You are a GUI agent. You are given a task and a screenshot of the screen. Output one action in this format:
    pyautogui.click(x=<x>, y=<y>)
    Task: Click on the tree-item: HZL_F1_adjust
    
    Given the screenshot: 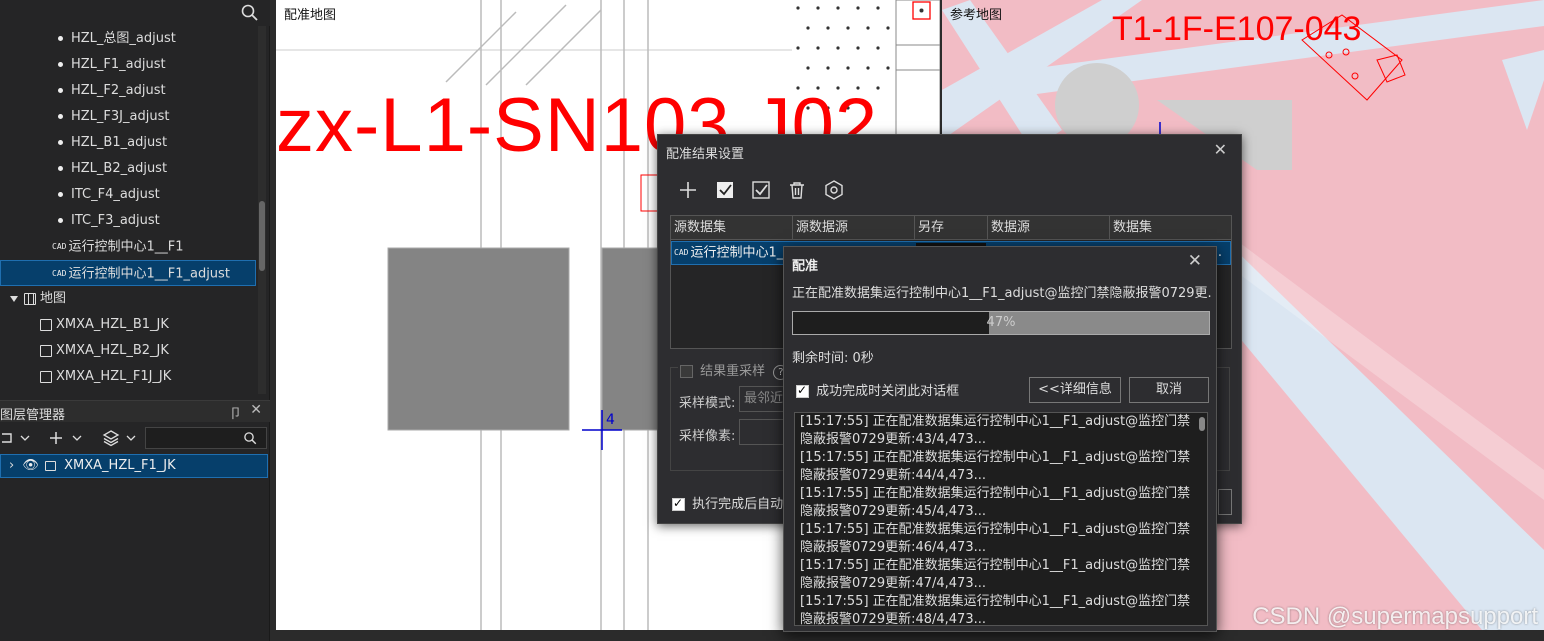 What is the action you would take?
    pyautogui.click(x=128, y=65)
    